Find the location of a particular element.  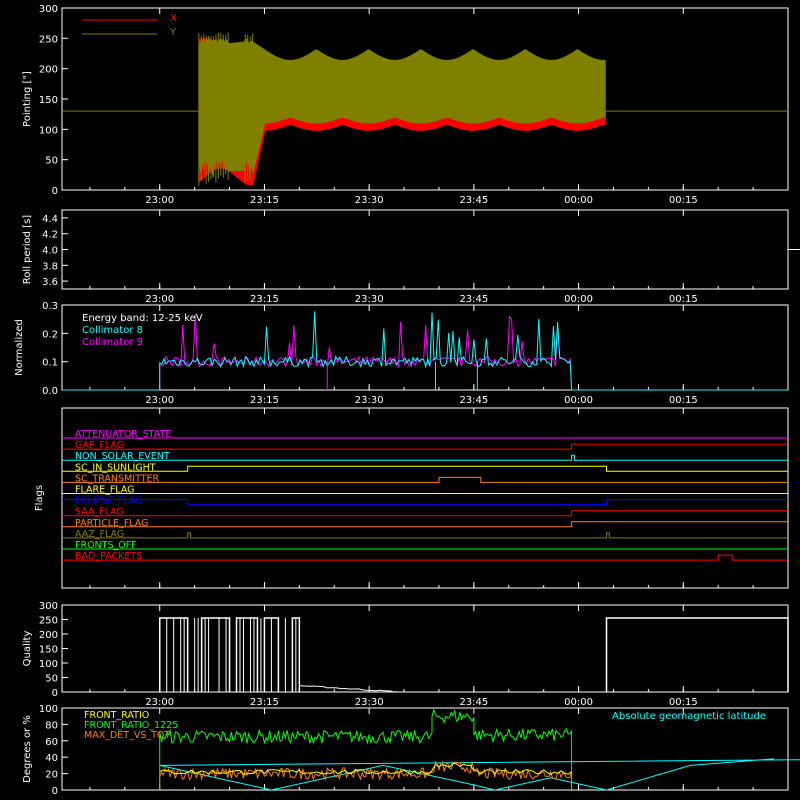

y-tick-label: 0.1 is located at coordinates (50, 363).